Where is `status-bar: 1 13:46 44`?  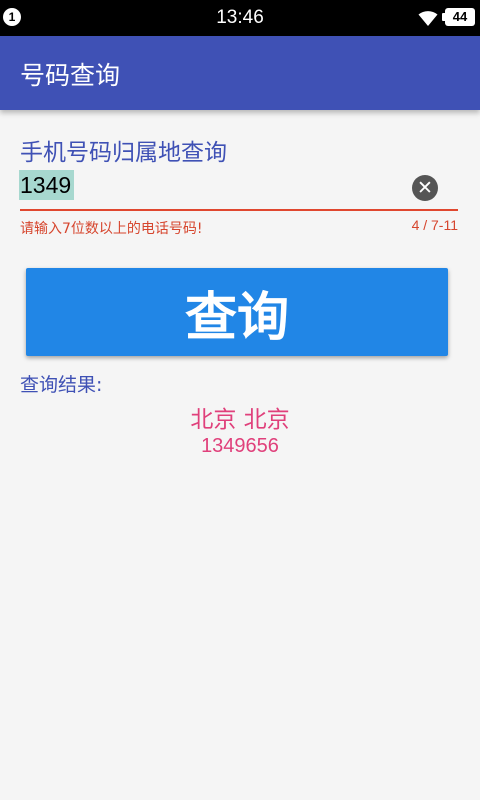
status-bar: 1 13:46 44 is located at coordinates (240, 18).